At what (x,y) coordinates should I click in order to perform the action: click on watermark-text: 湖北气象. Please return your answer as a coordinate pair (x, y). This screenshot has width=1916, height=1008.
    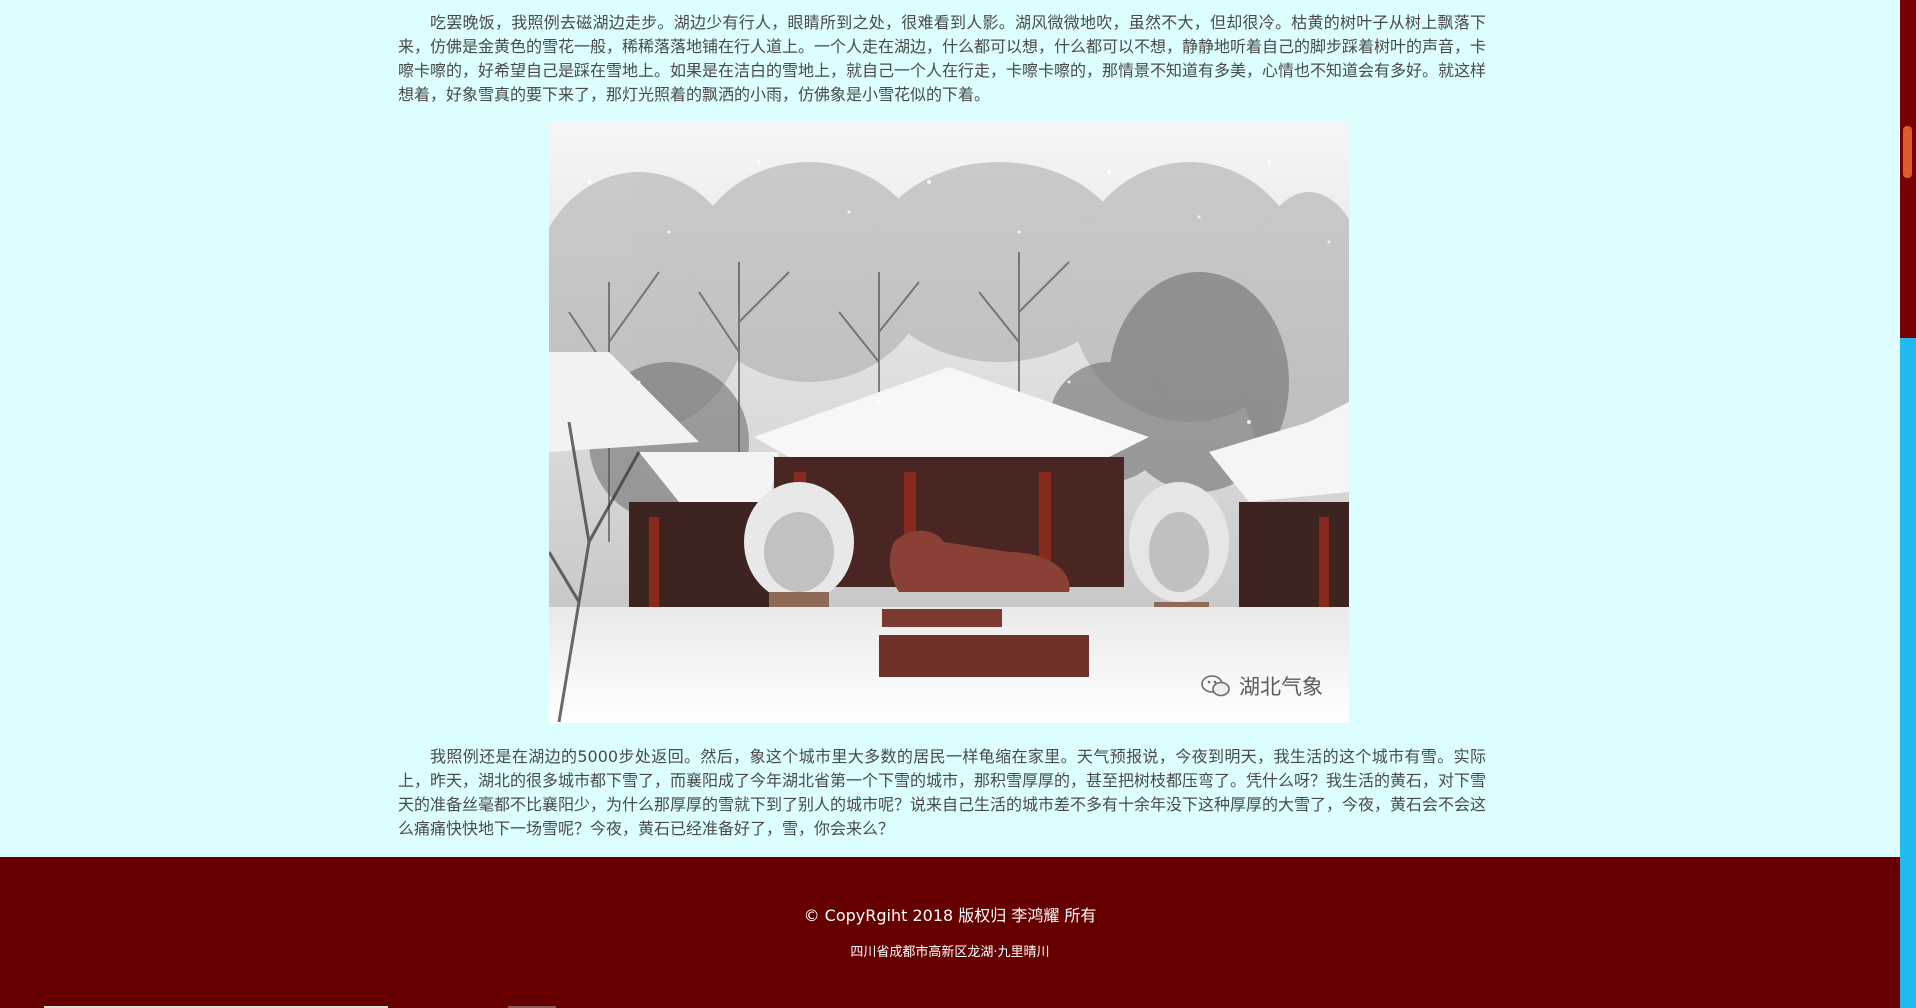
    Looking at the image, I should click on (1281, 687).